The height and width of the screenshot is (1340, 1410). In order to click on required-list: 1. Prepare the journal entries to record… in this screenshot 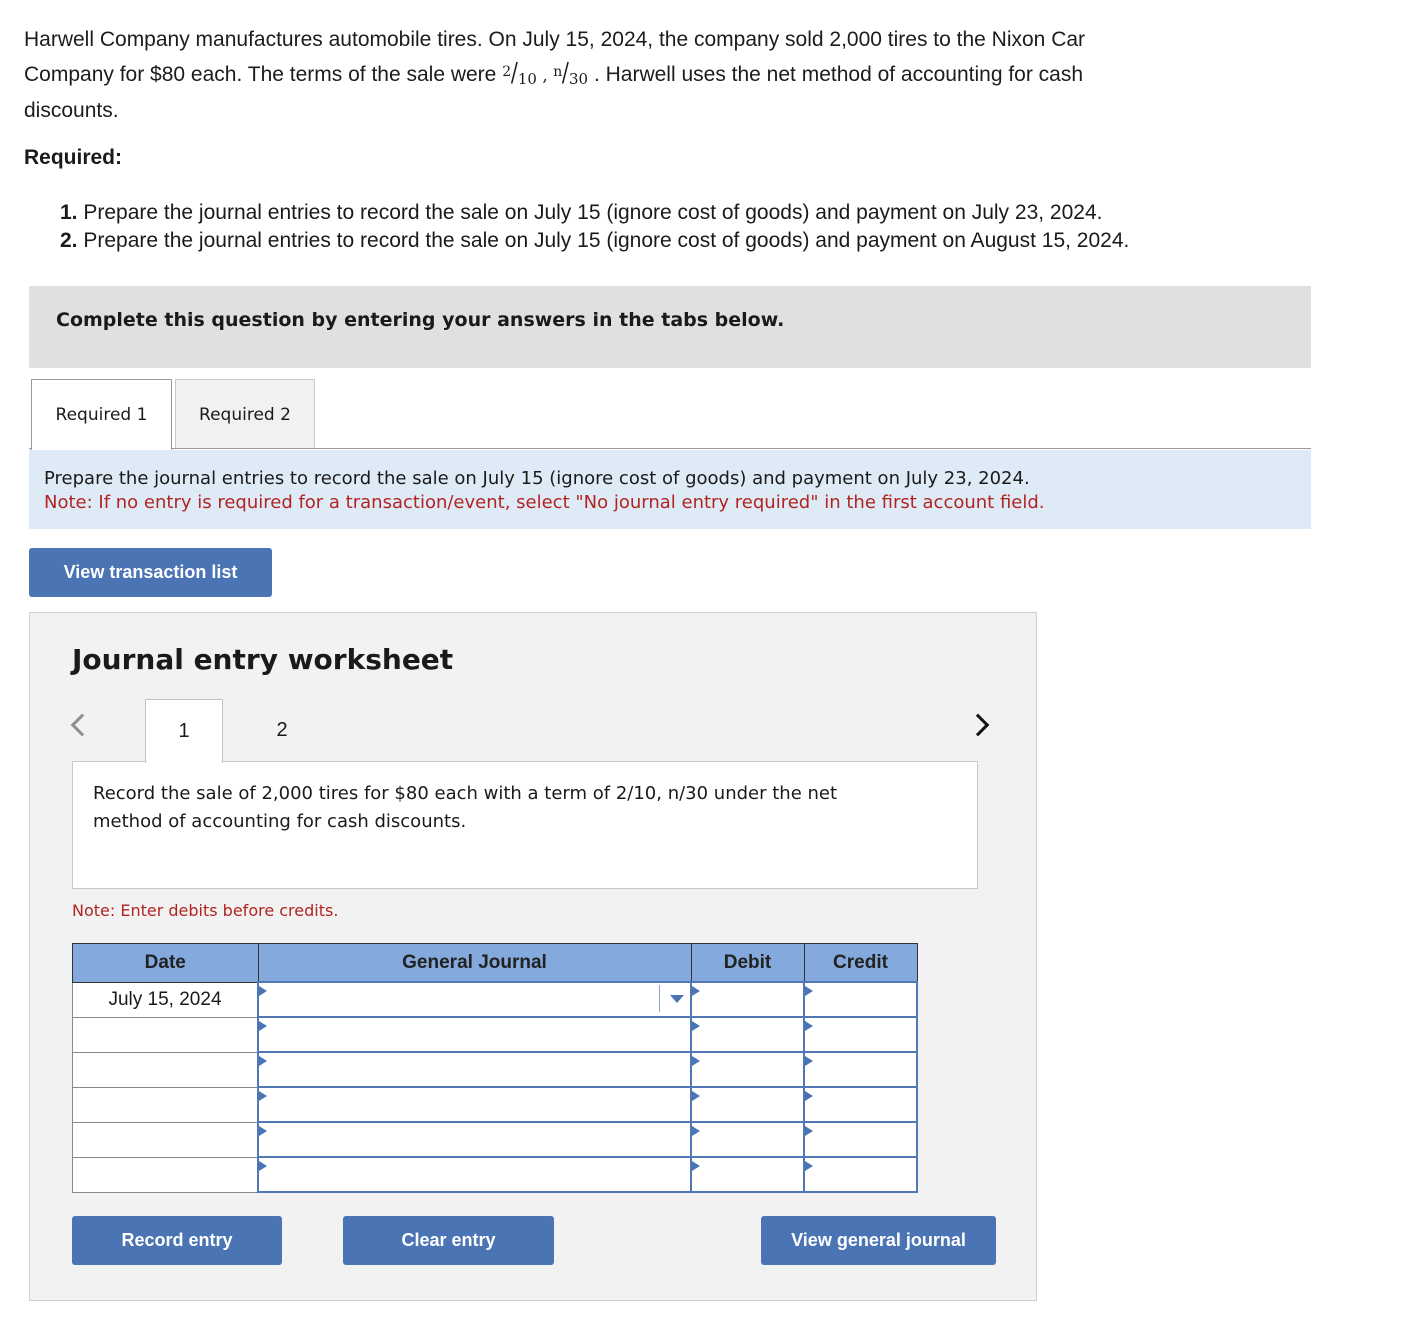, I will do `click(594, 227)`.